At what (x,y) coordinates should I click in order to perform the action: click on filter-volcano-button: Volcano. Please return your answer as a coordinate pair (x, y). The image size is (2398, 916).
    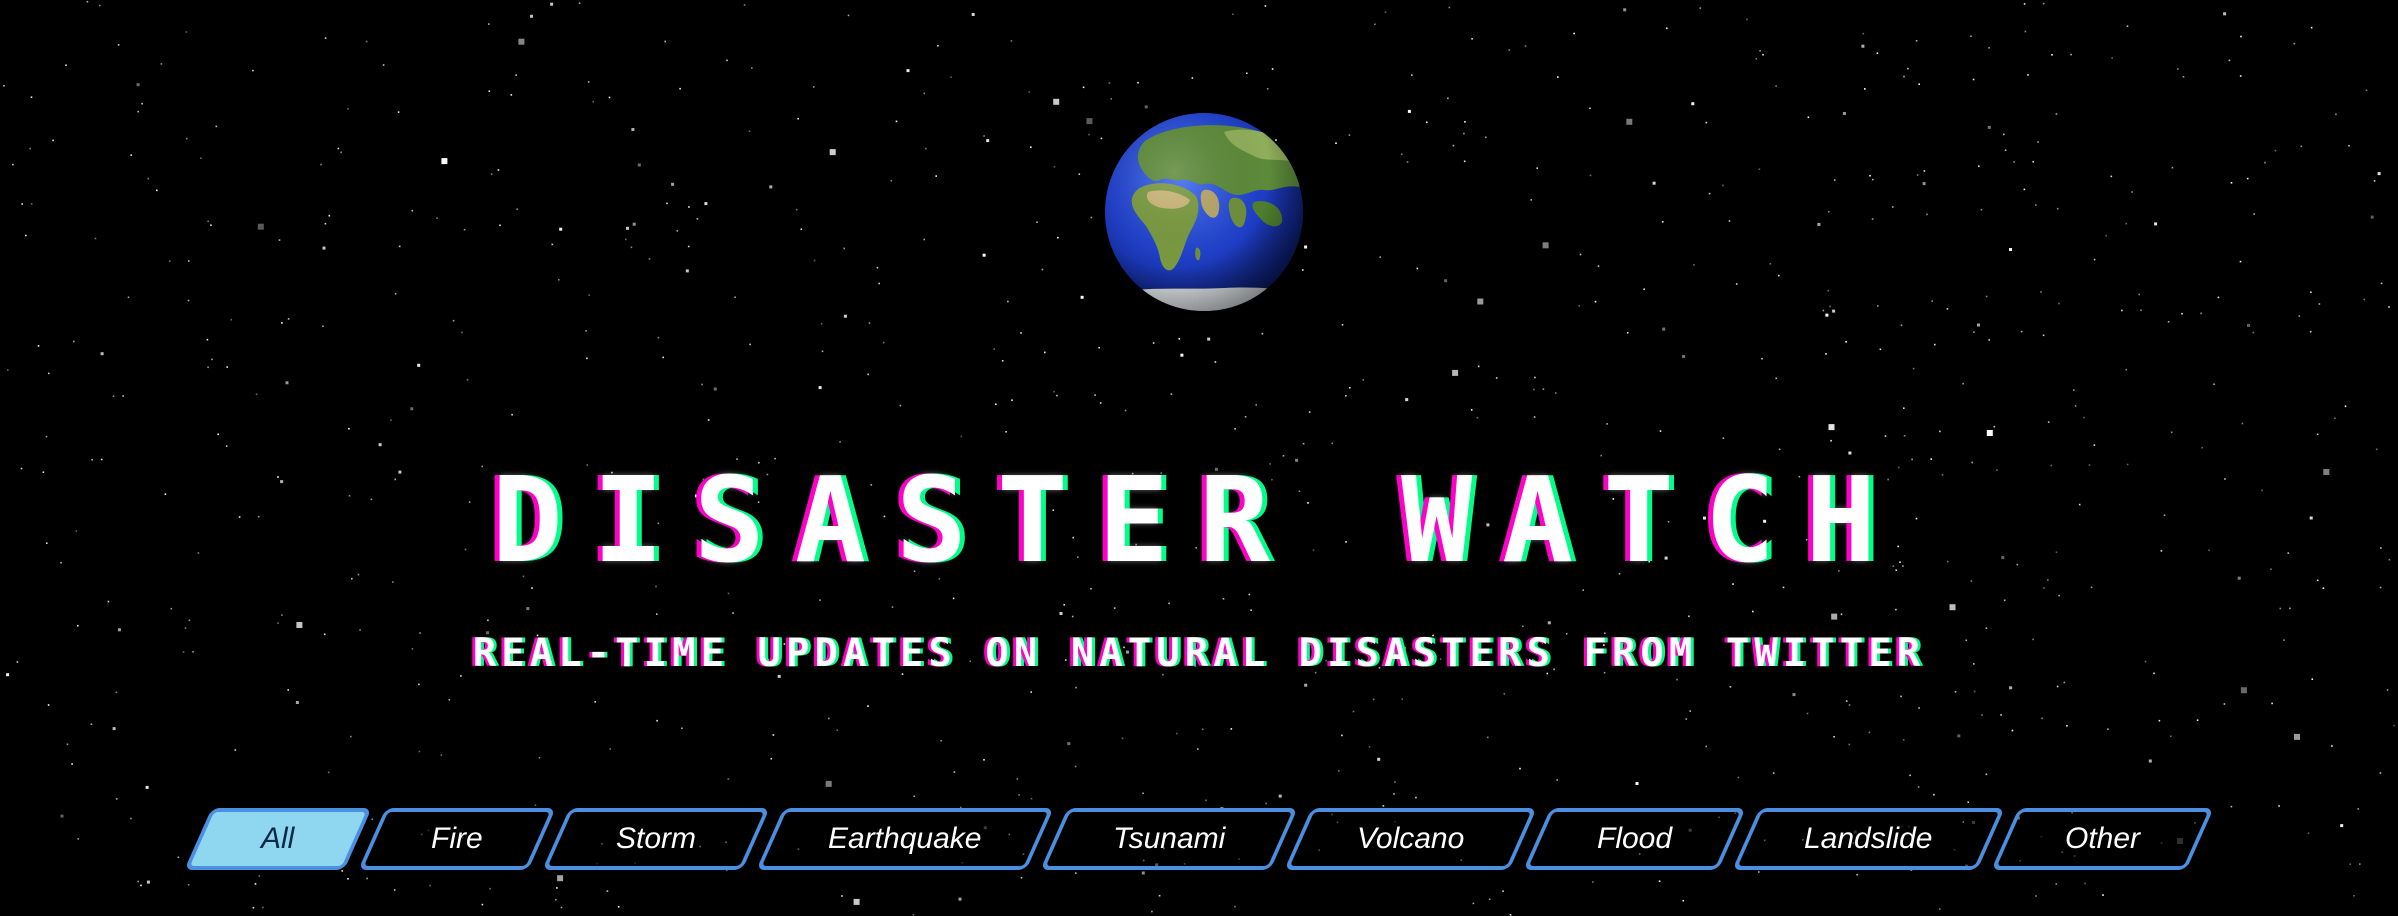
    Looking at the image, I should click on (1410, 839).